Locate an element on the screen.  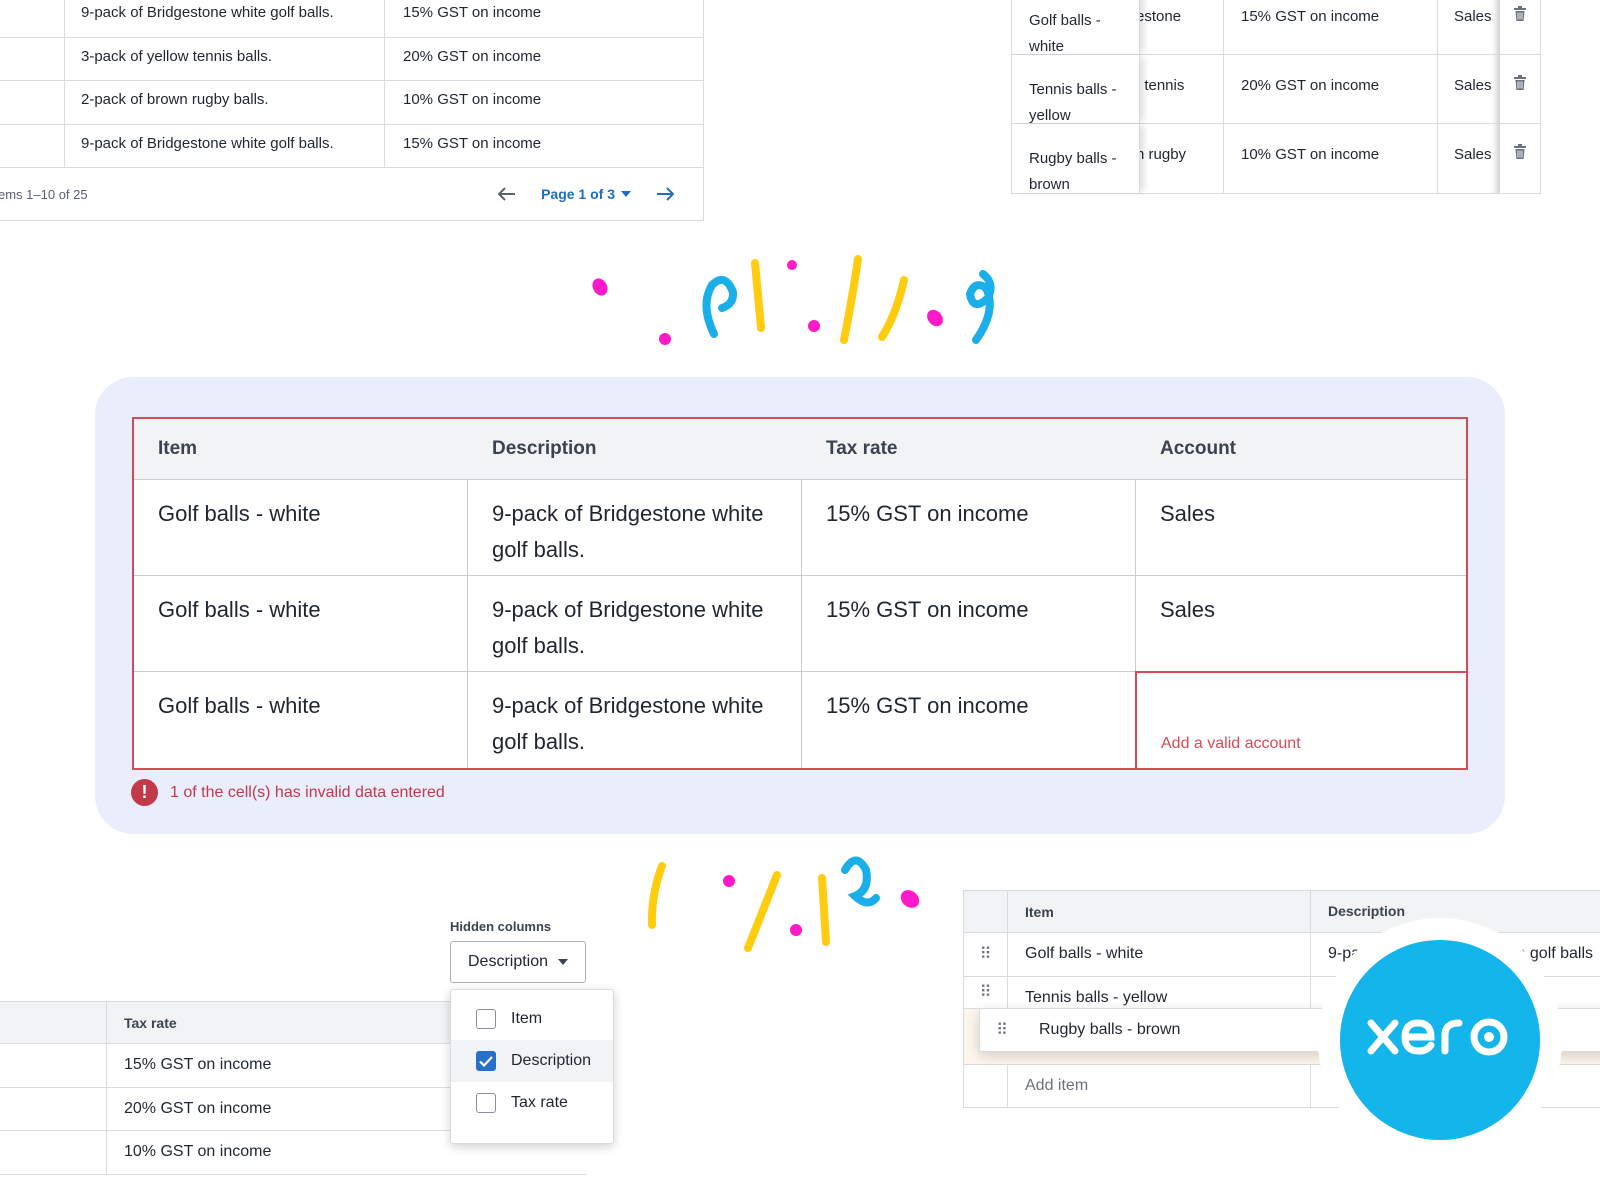
checkbox-checked-icon is located at coordinates (486, 1061).